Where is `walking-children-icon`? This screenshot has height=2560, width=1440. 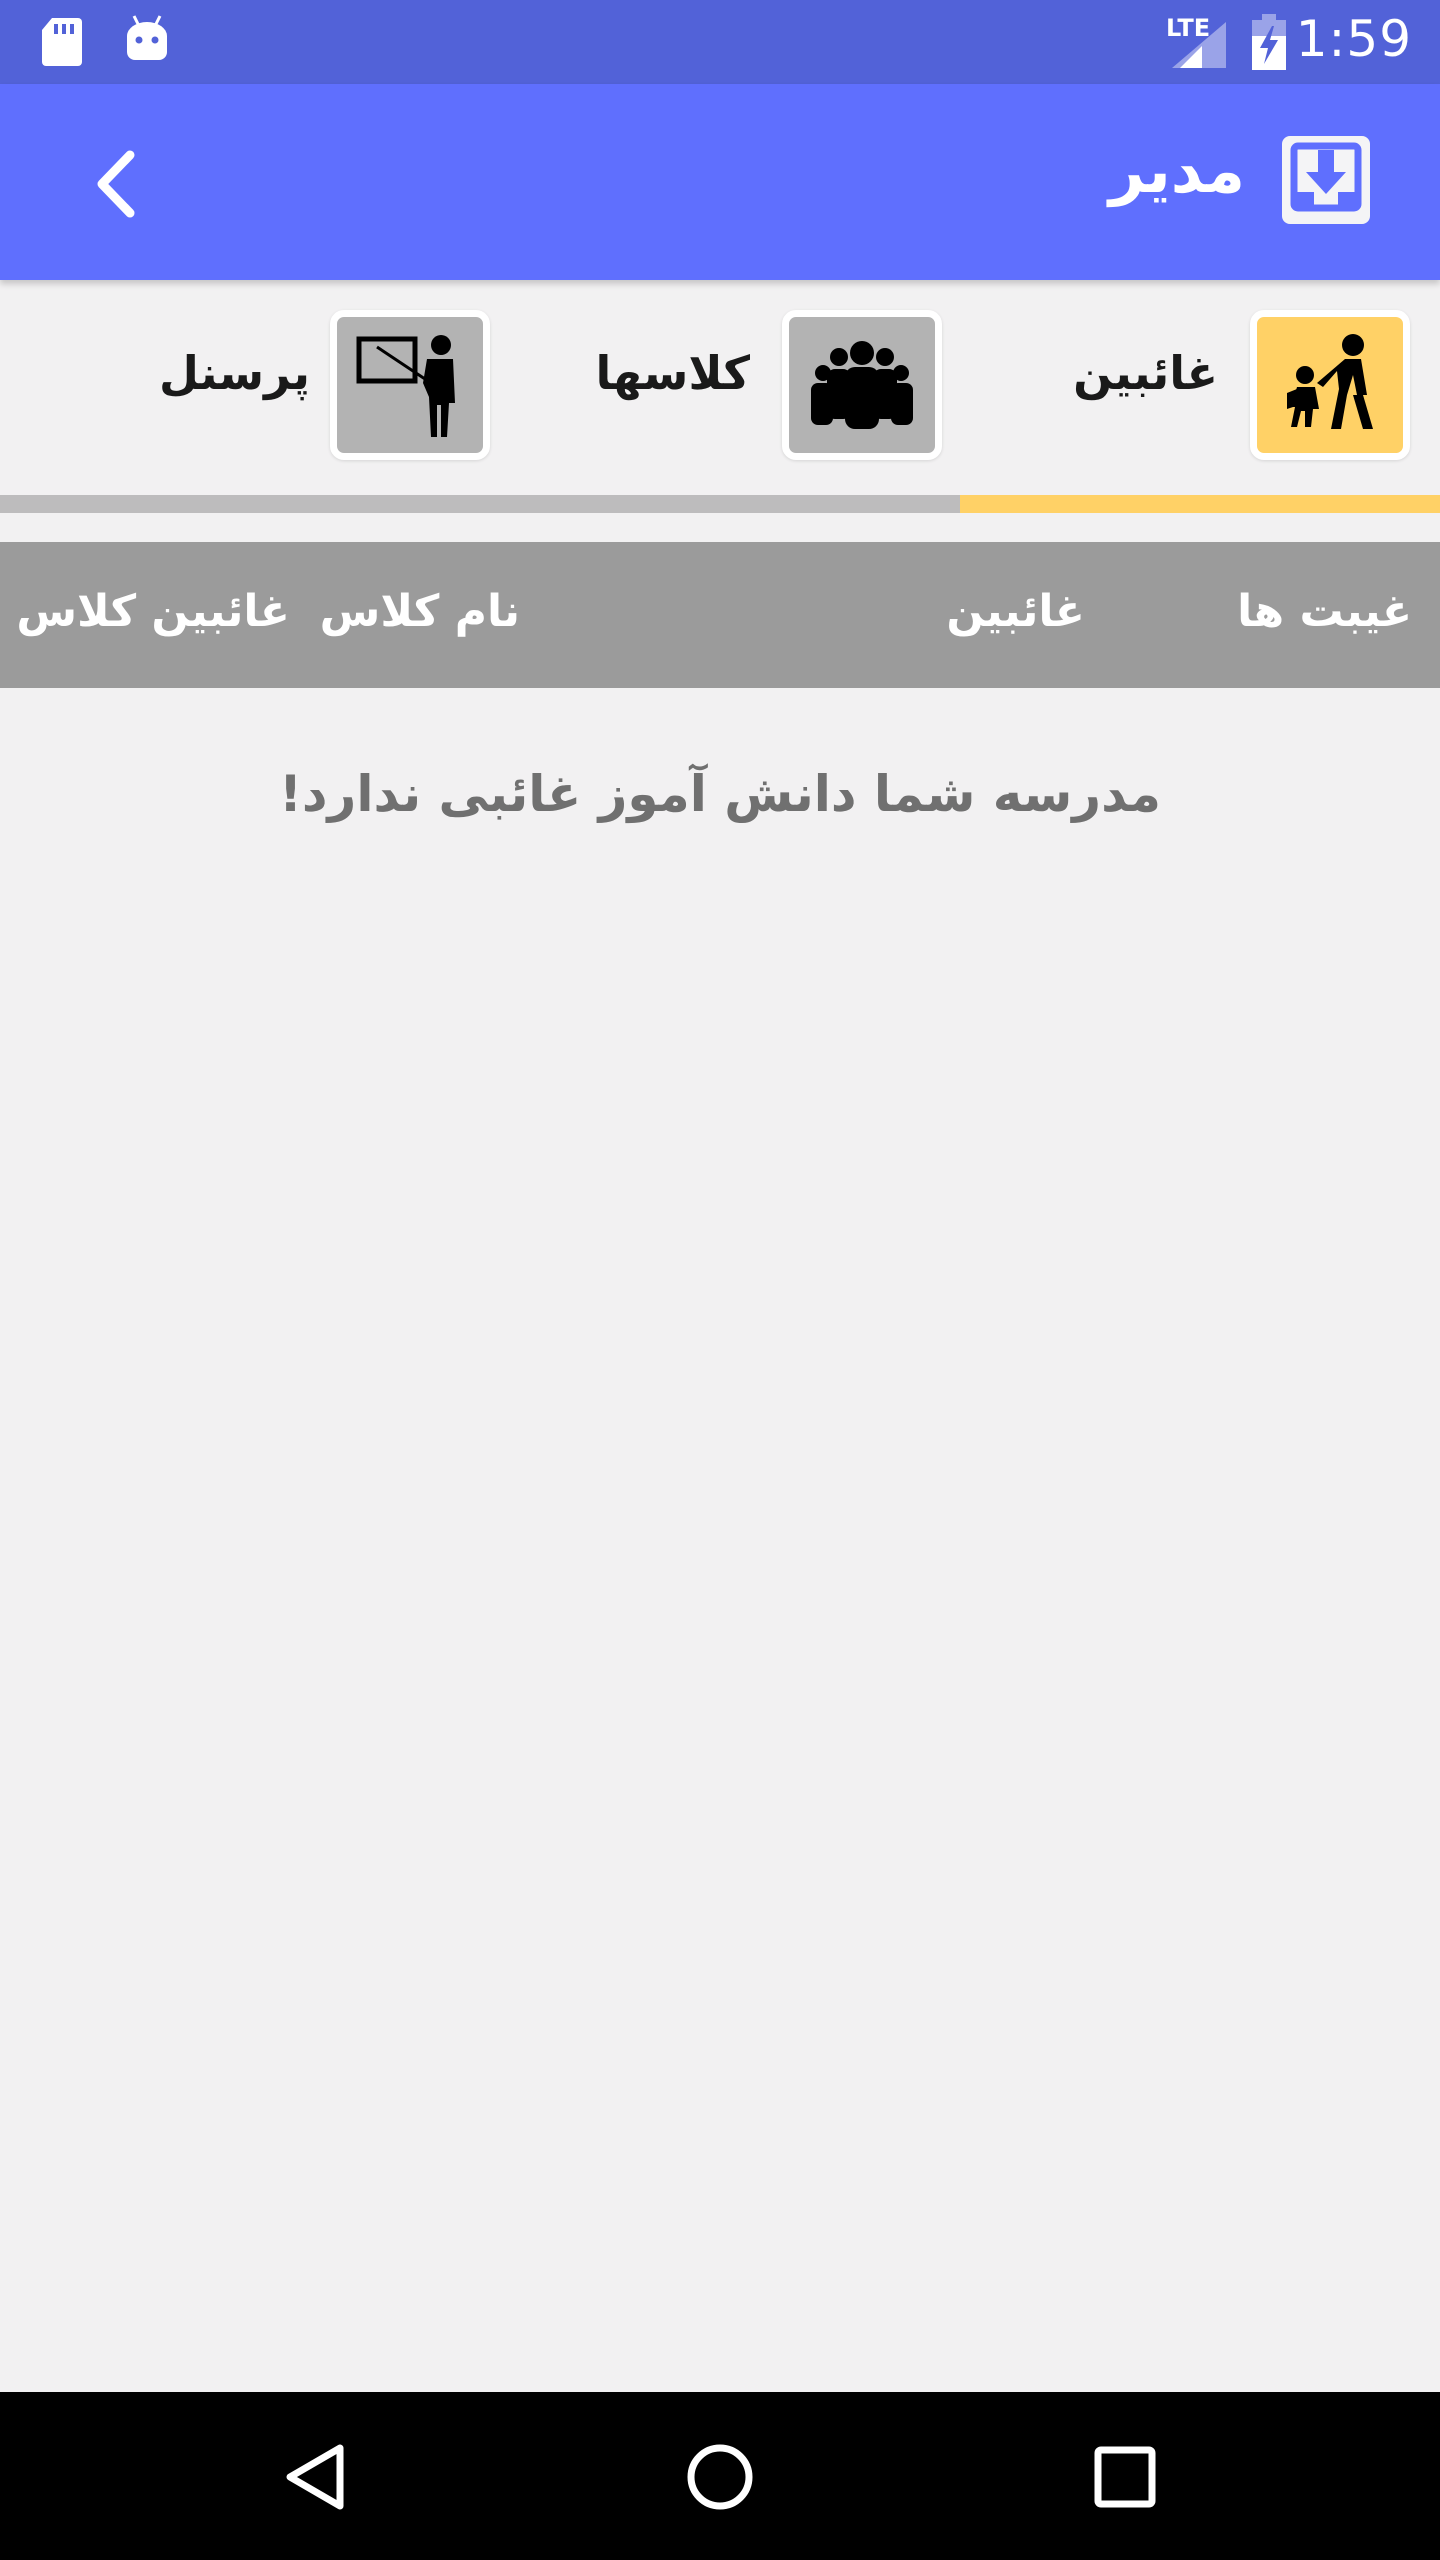
walking-children-icon is located at coordinates (1330, 385).